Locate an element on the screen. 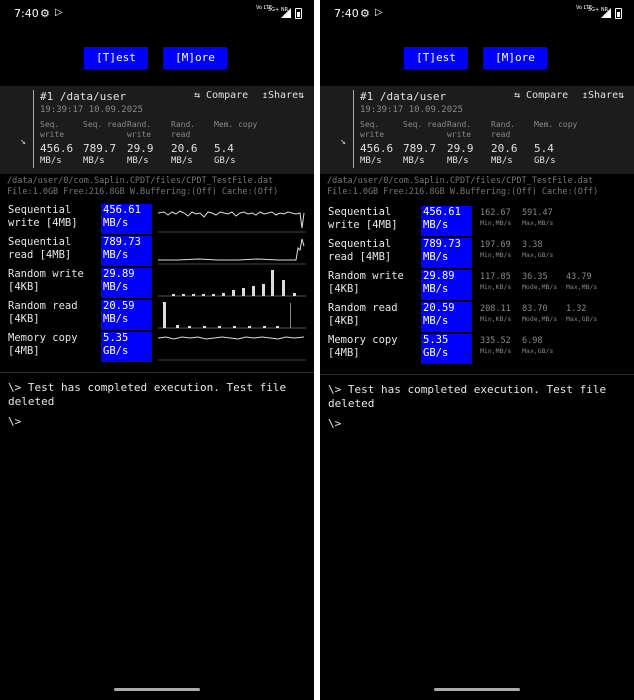  memory-copy-graph is located at coordinates (232, 348).